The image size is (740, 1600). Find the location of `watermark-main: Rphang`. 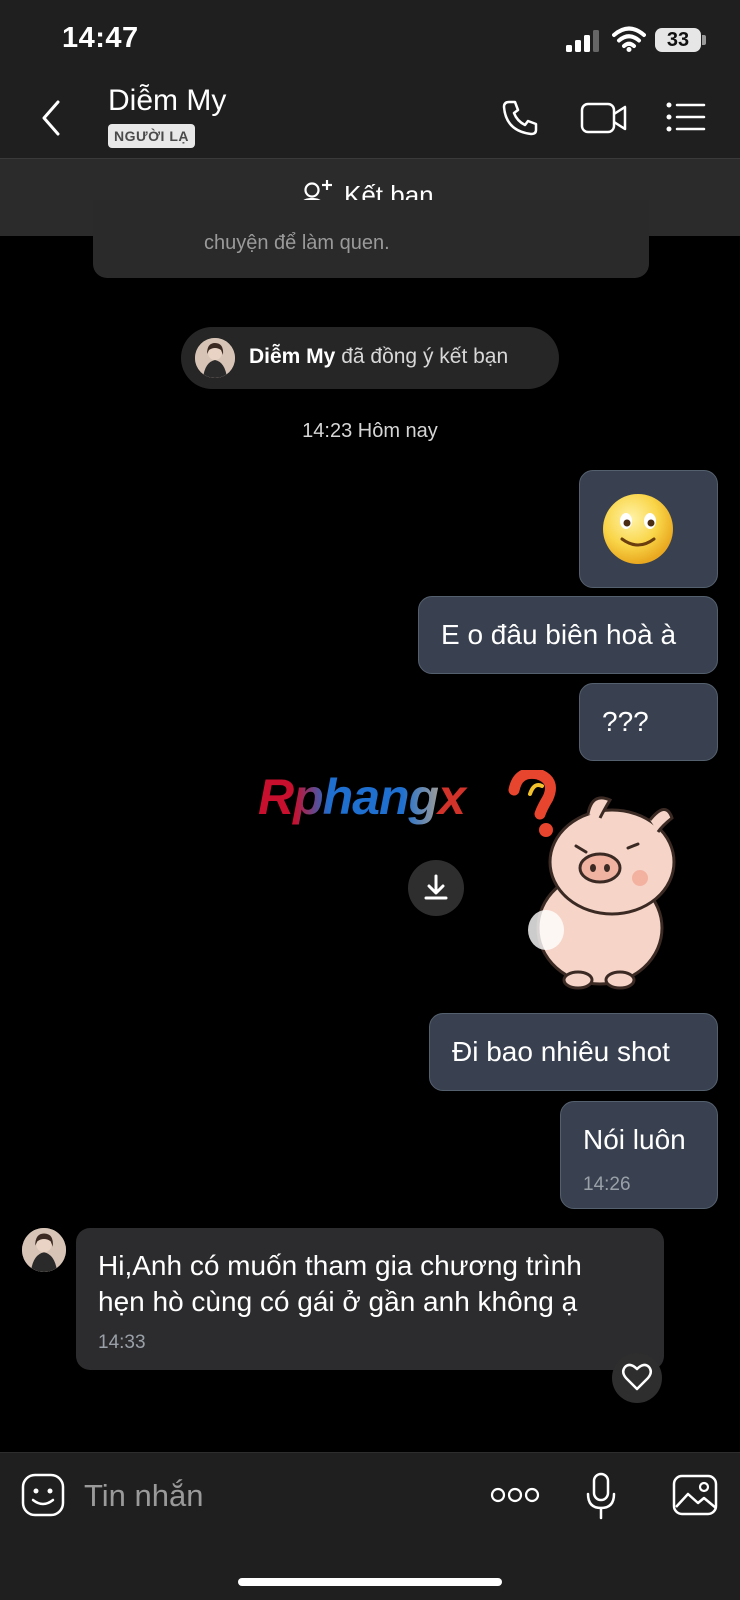

watermark-main: Rphang is located at coordinates (348, 797).